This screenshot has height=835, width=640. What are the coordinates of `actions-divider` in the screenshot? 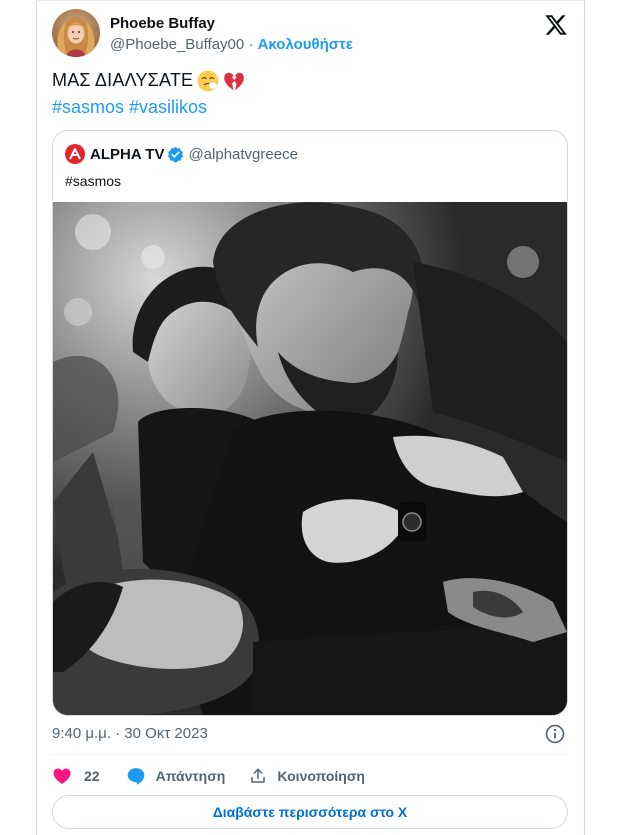 It's located at (310, 754).